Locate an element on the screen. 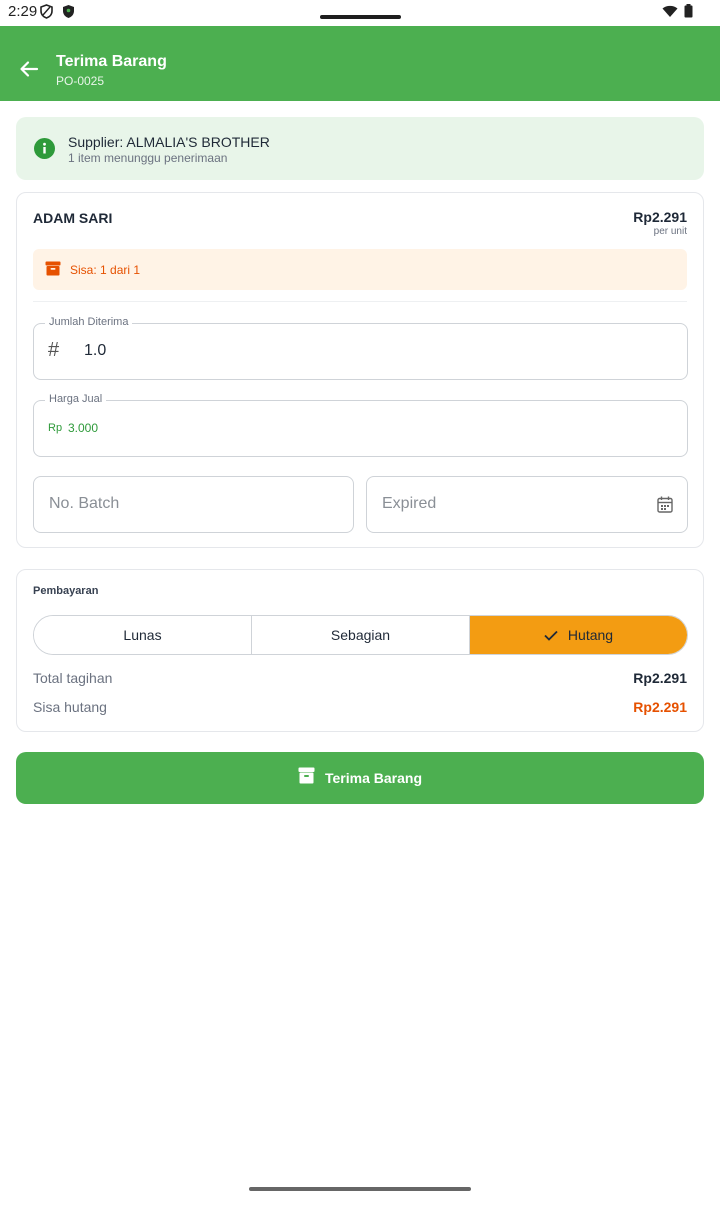 This screenshot has height=1206, width=720. status-bar: 2:29 is located at coordinates (360, 13).